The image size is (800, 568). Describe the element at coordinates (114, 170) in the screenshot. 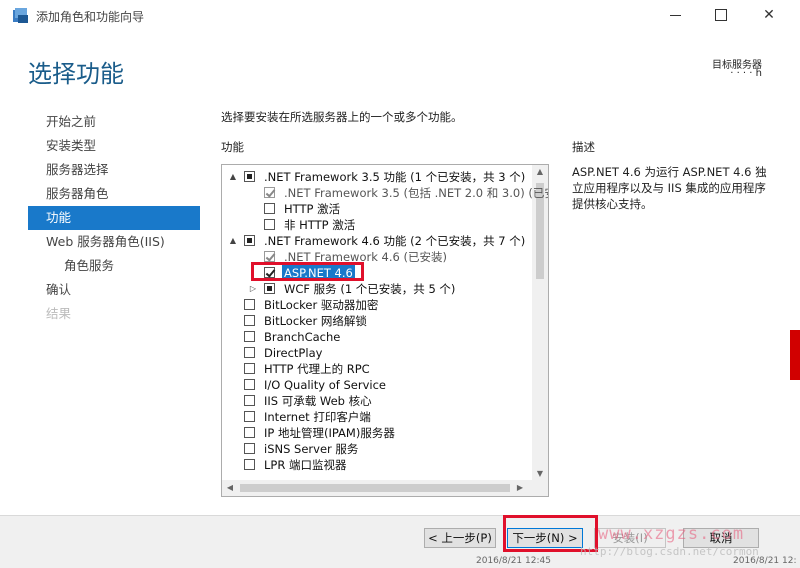

I see `nav-item: 服务器选择` at that location.